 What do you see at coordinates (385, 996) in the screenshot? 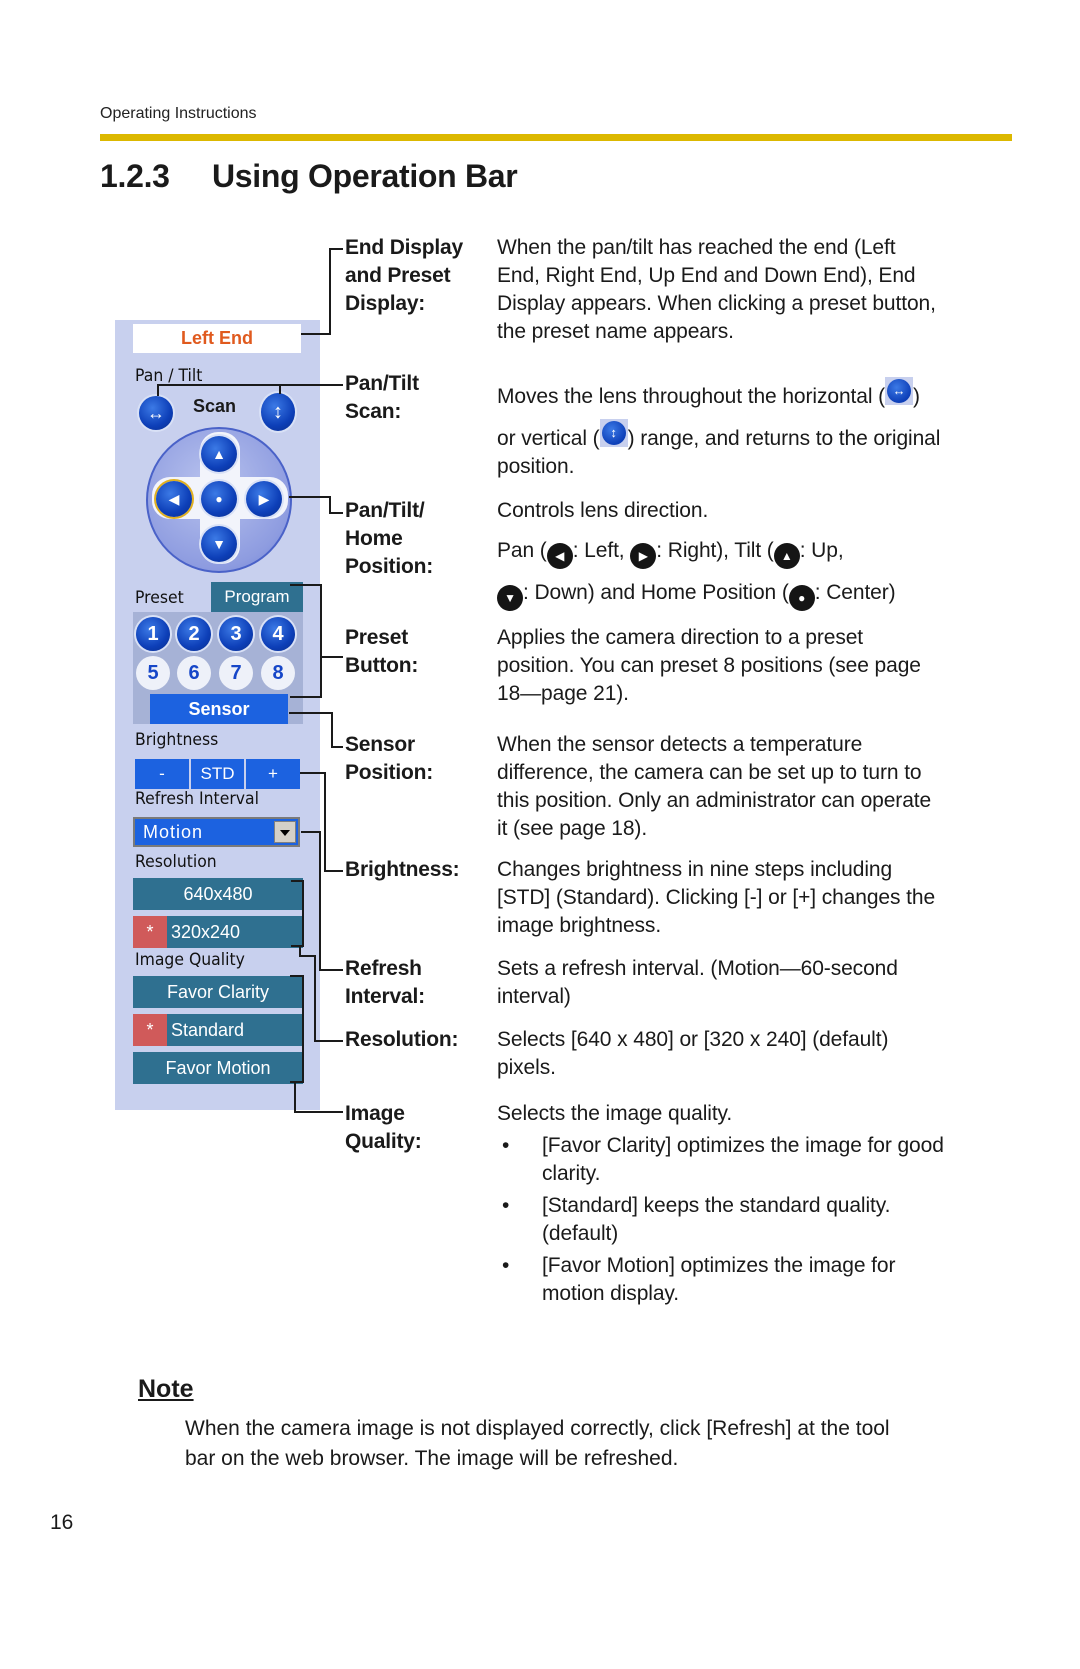
I see `term-line: Interval:` at bounding box center [385, 996].